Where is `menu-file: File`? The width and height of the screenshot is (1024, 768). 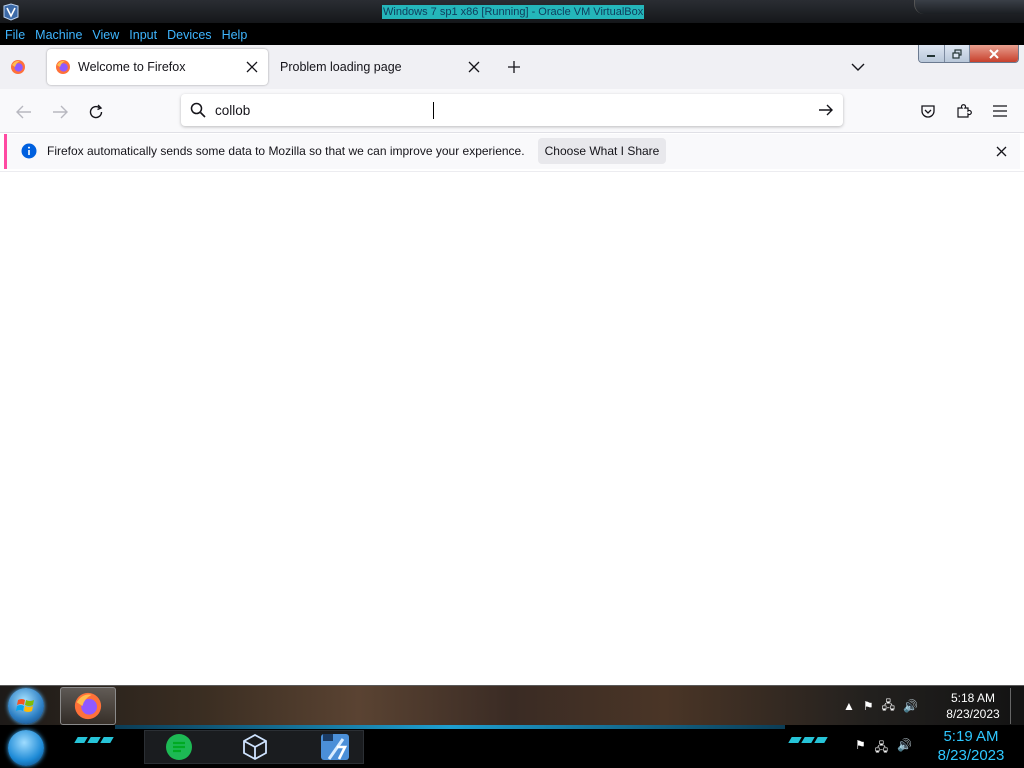
menu-file: File is located at coordinates (15, 35).